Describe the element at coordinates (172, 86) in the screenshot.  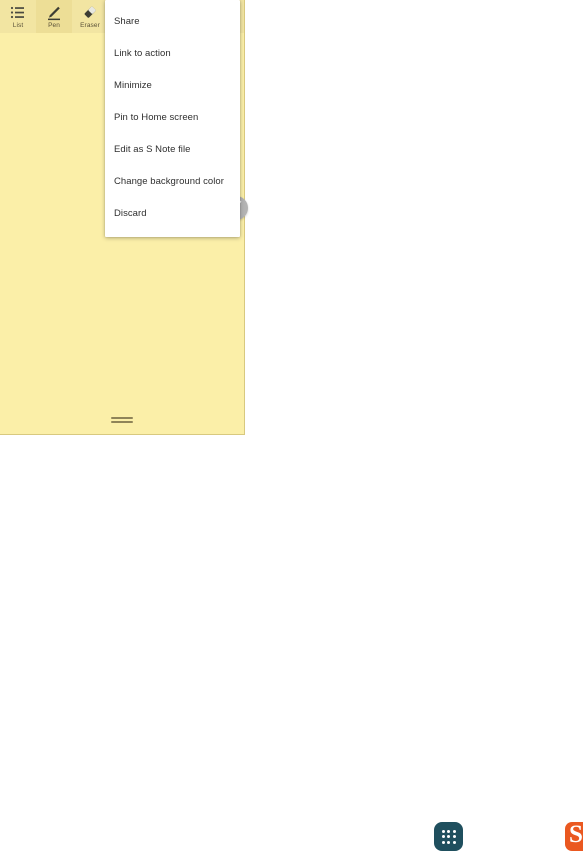
I see `menu-item-minimize: Minimize` at that location.